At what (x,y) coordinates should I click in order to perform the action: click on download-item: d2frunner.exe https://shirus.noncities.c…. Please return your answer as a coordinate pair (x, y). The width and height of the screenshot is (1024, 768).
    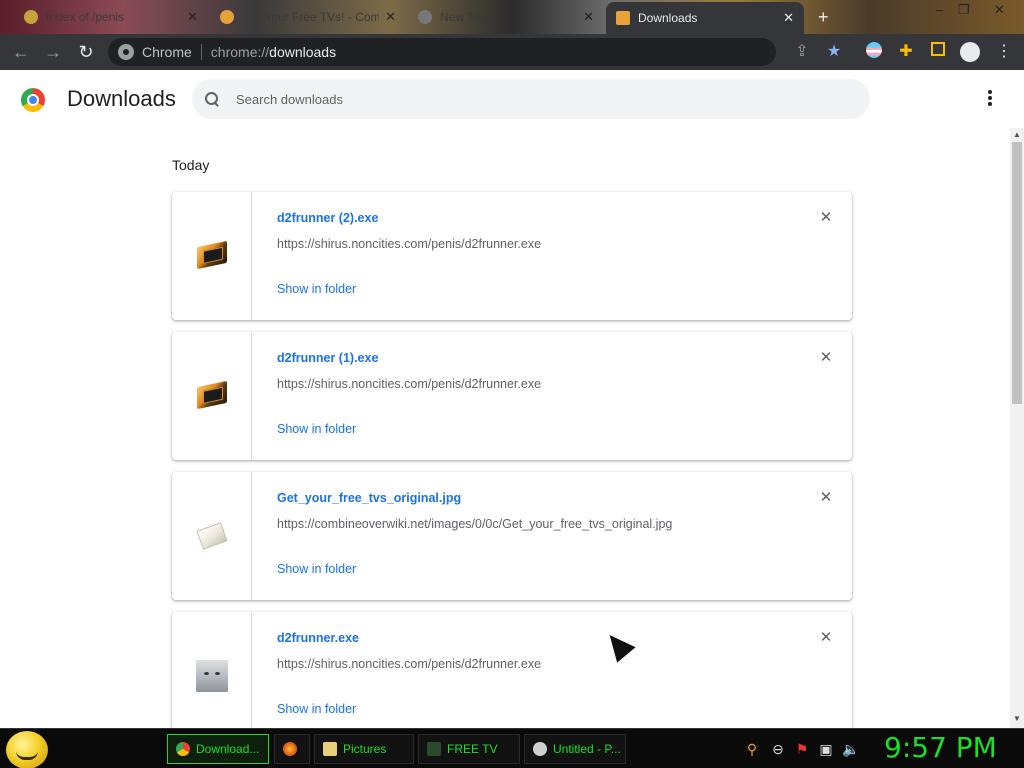
    Looking at the image, I should click on (512, 670).